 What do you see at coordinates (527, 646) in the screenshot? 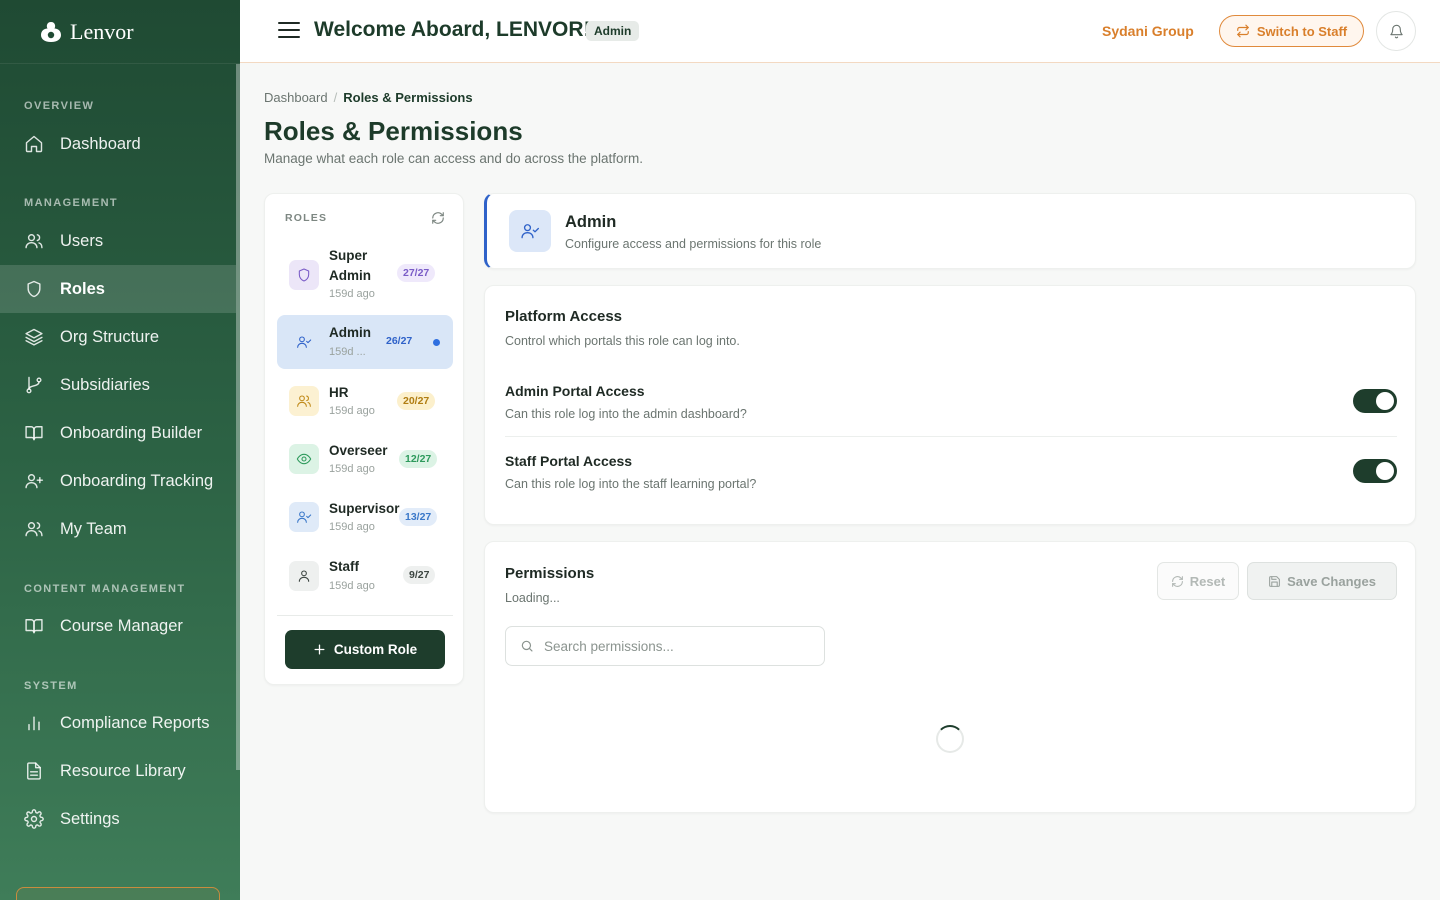
I see `search-icon` at bounding box center [527, 646].